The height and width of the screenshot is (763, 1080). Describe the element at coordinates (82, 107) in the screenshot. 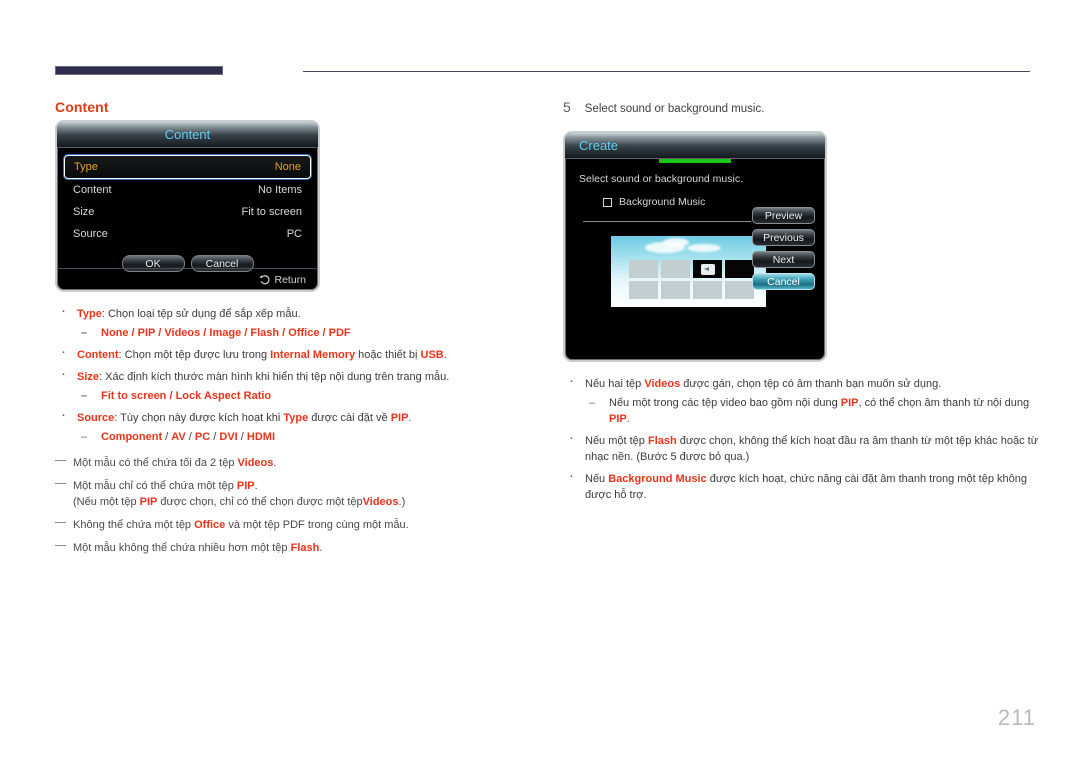

I see `page-title: Content` at that location.